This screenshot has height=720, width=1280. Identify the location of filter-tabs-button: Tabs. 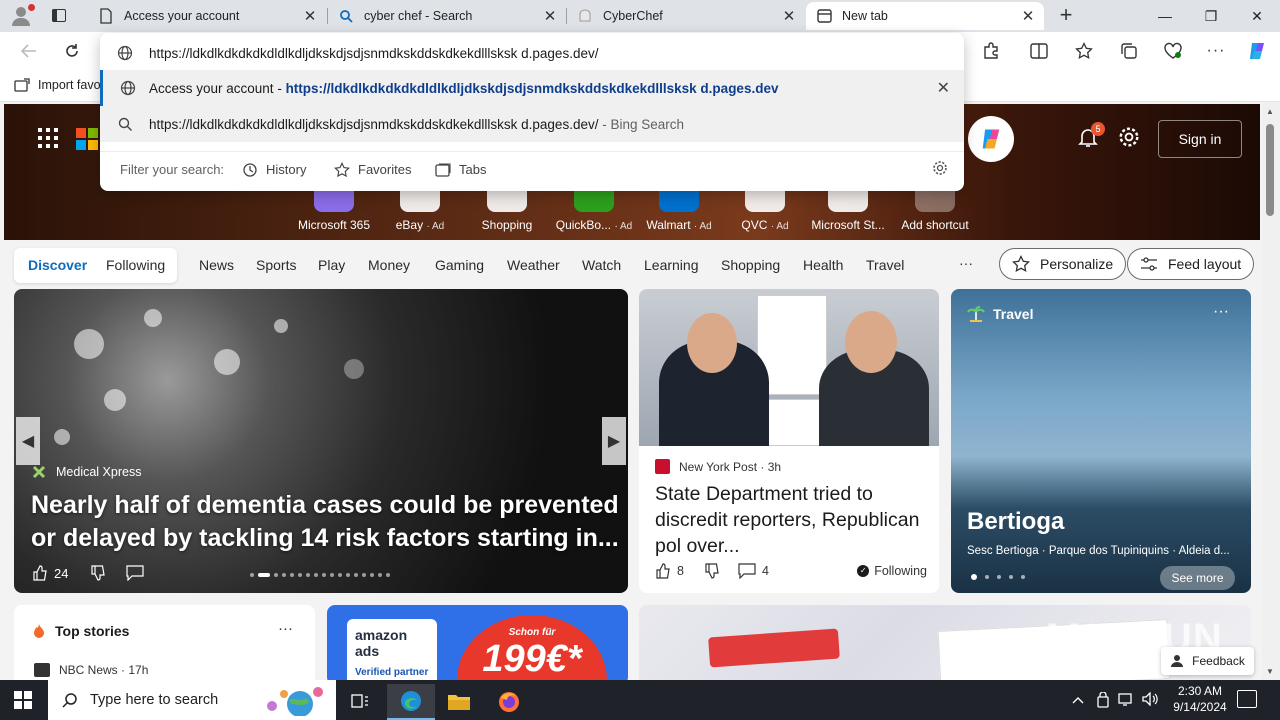
(460, 169).